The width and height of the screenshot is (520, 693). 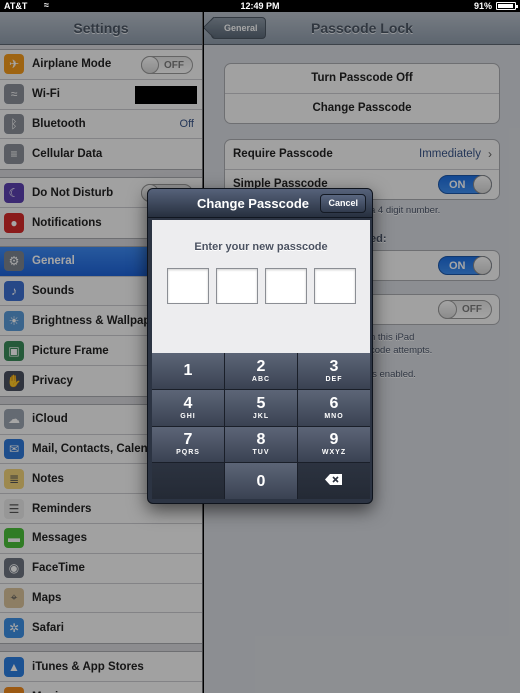 I want to click on keypad-key-5: 5 JKL, so click(x=261, y=407).